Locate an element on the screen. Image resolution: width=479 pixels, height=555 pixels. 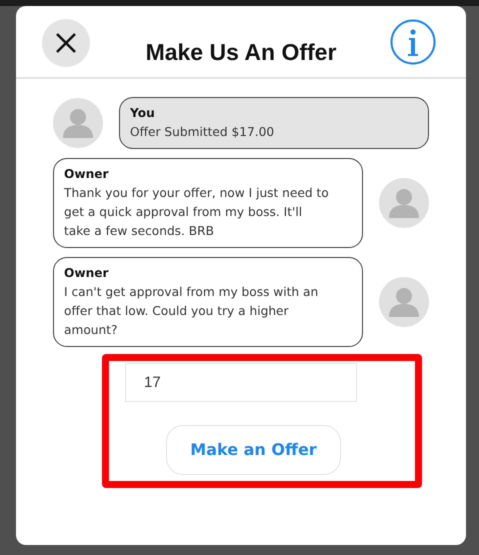
offer-amount-field: 17 is located at coordinates (241, 382).